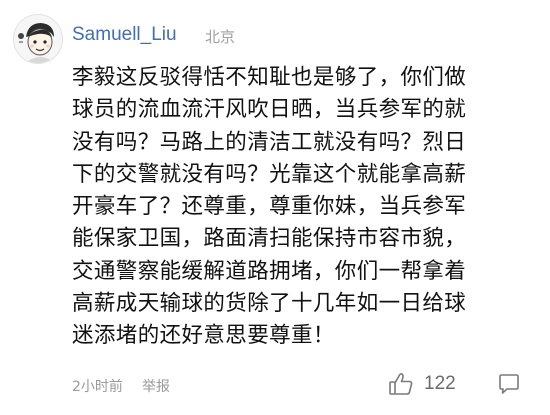  I want to click on like-count: 122, so click(440, 383).